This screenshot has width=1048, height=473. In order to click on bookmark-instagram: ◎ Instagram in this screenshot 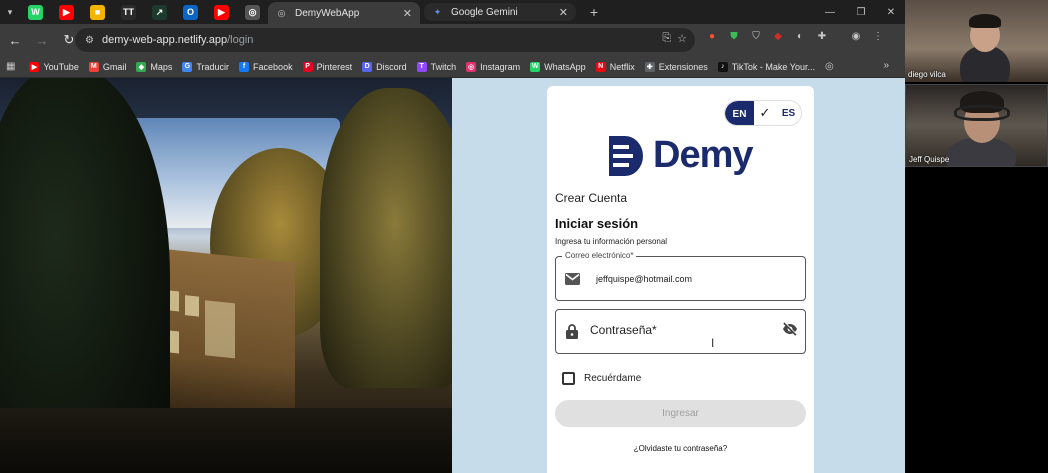, I will do `click(493, 66)`.